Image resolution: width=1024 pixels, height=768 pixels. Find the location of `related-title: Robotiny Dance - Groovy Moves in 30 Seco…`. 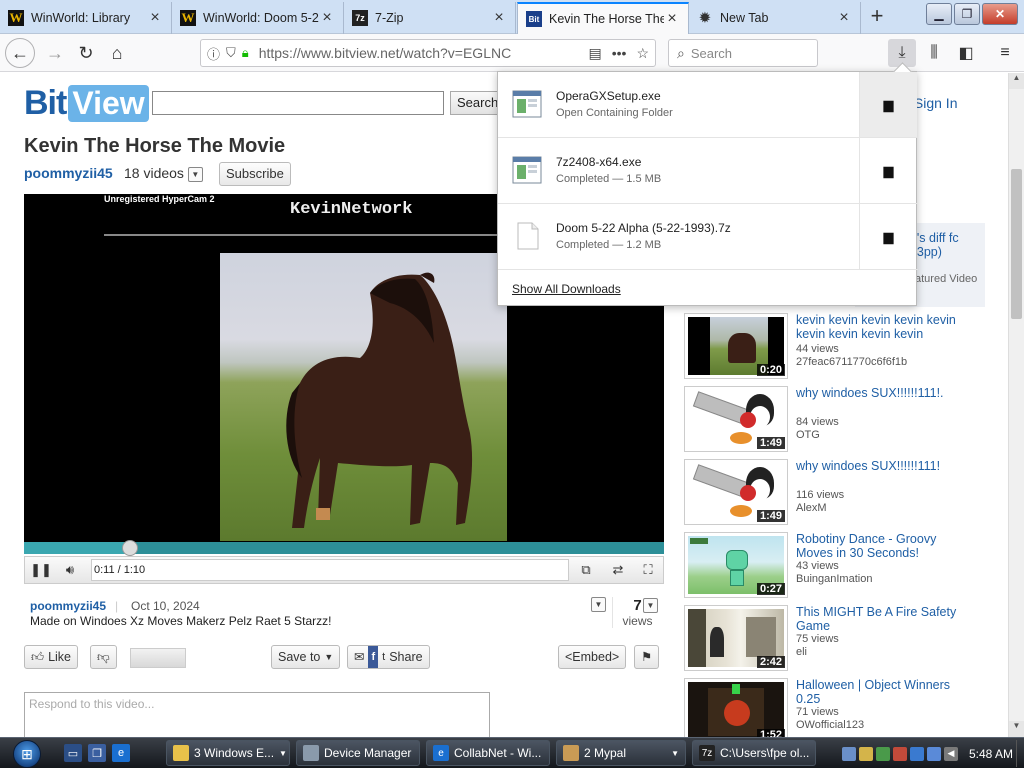

related-title: Robotiny Dance - Groovy Moves in 30 Seco… is located at coordinates (886, 546).